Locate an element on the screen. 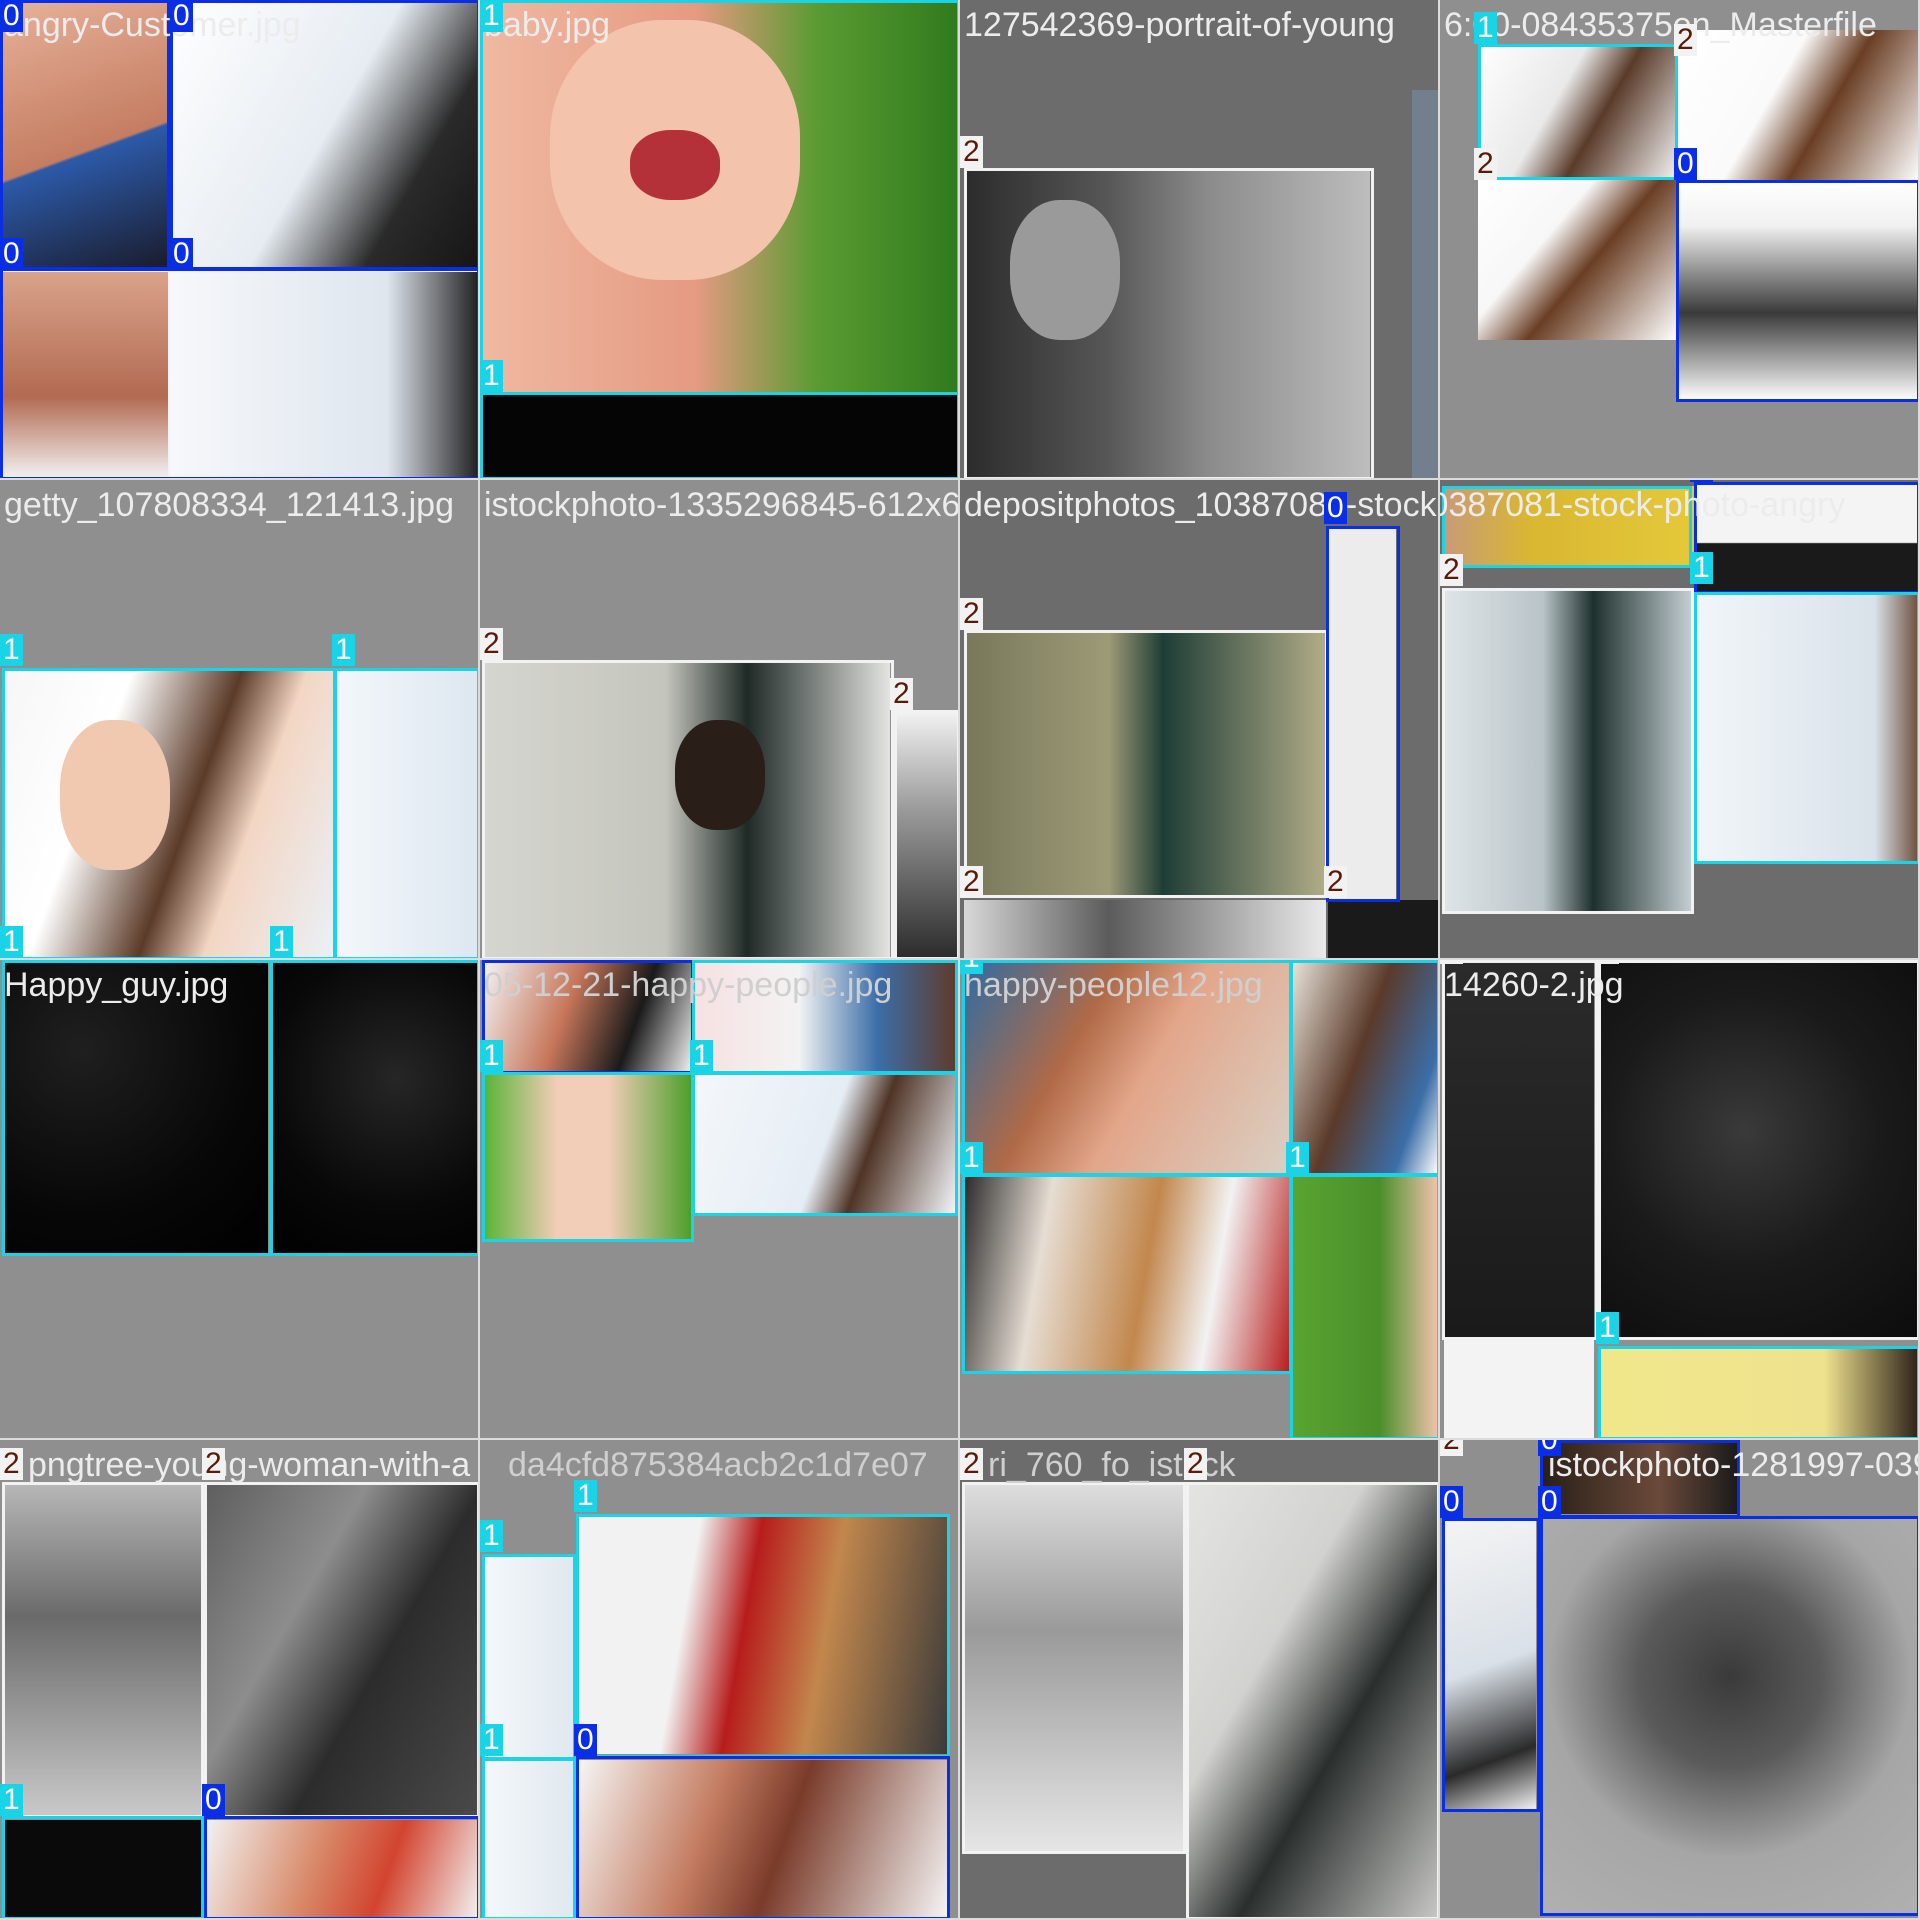 Image resolution: width=1920 pixels, height=1920 pixels. tile-happy-people-0512: 0 1 1 1 05-12-21-happy-people.jpg is located at coordinates (720, 1200).